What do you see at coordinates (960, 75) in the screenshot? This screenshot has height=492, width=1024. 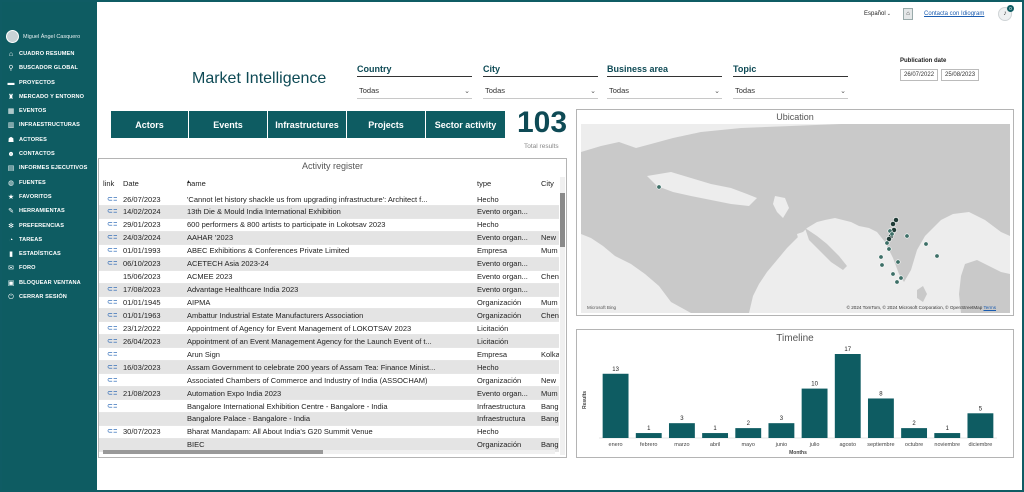 I see `date-to-input: 25/08/2023` at bounding box center [960, 75].